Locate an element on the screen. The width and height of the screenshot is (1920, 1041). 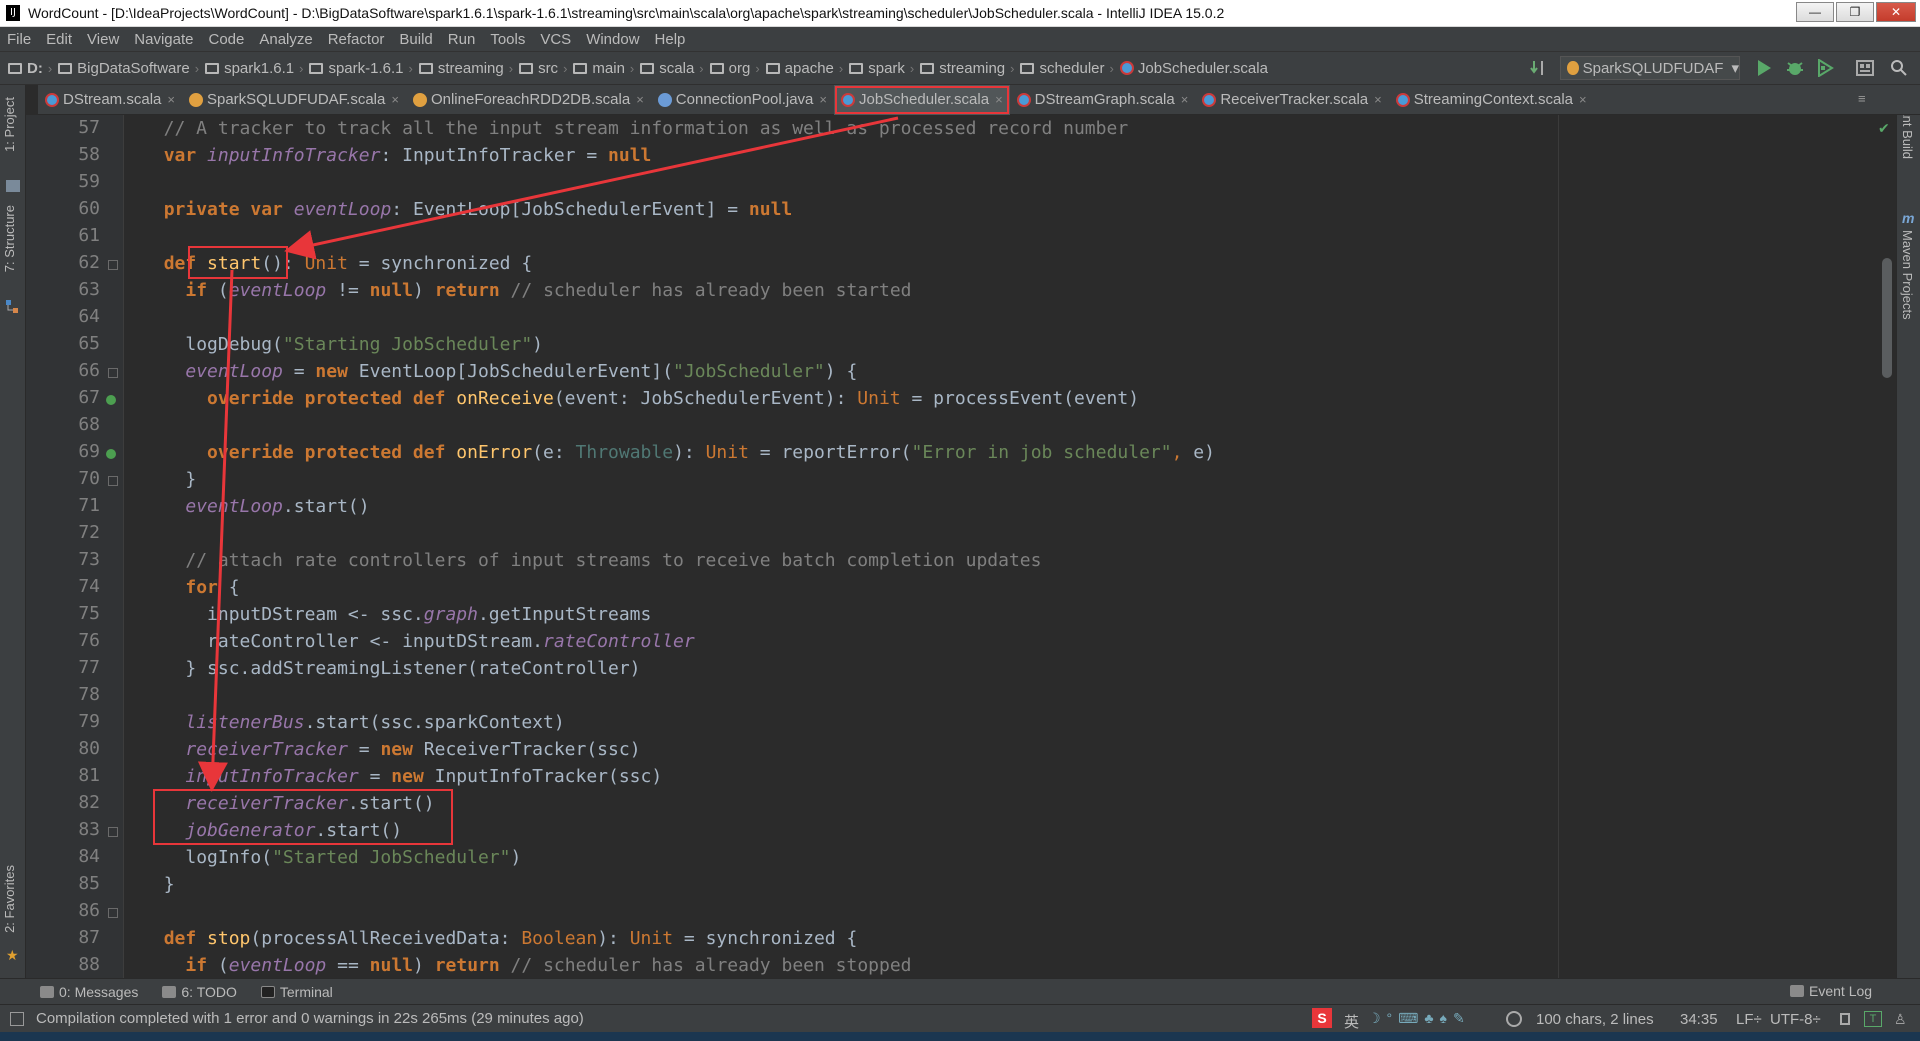
hector-icon: ♙ is located at coordinates (1900, 1019).